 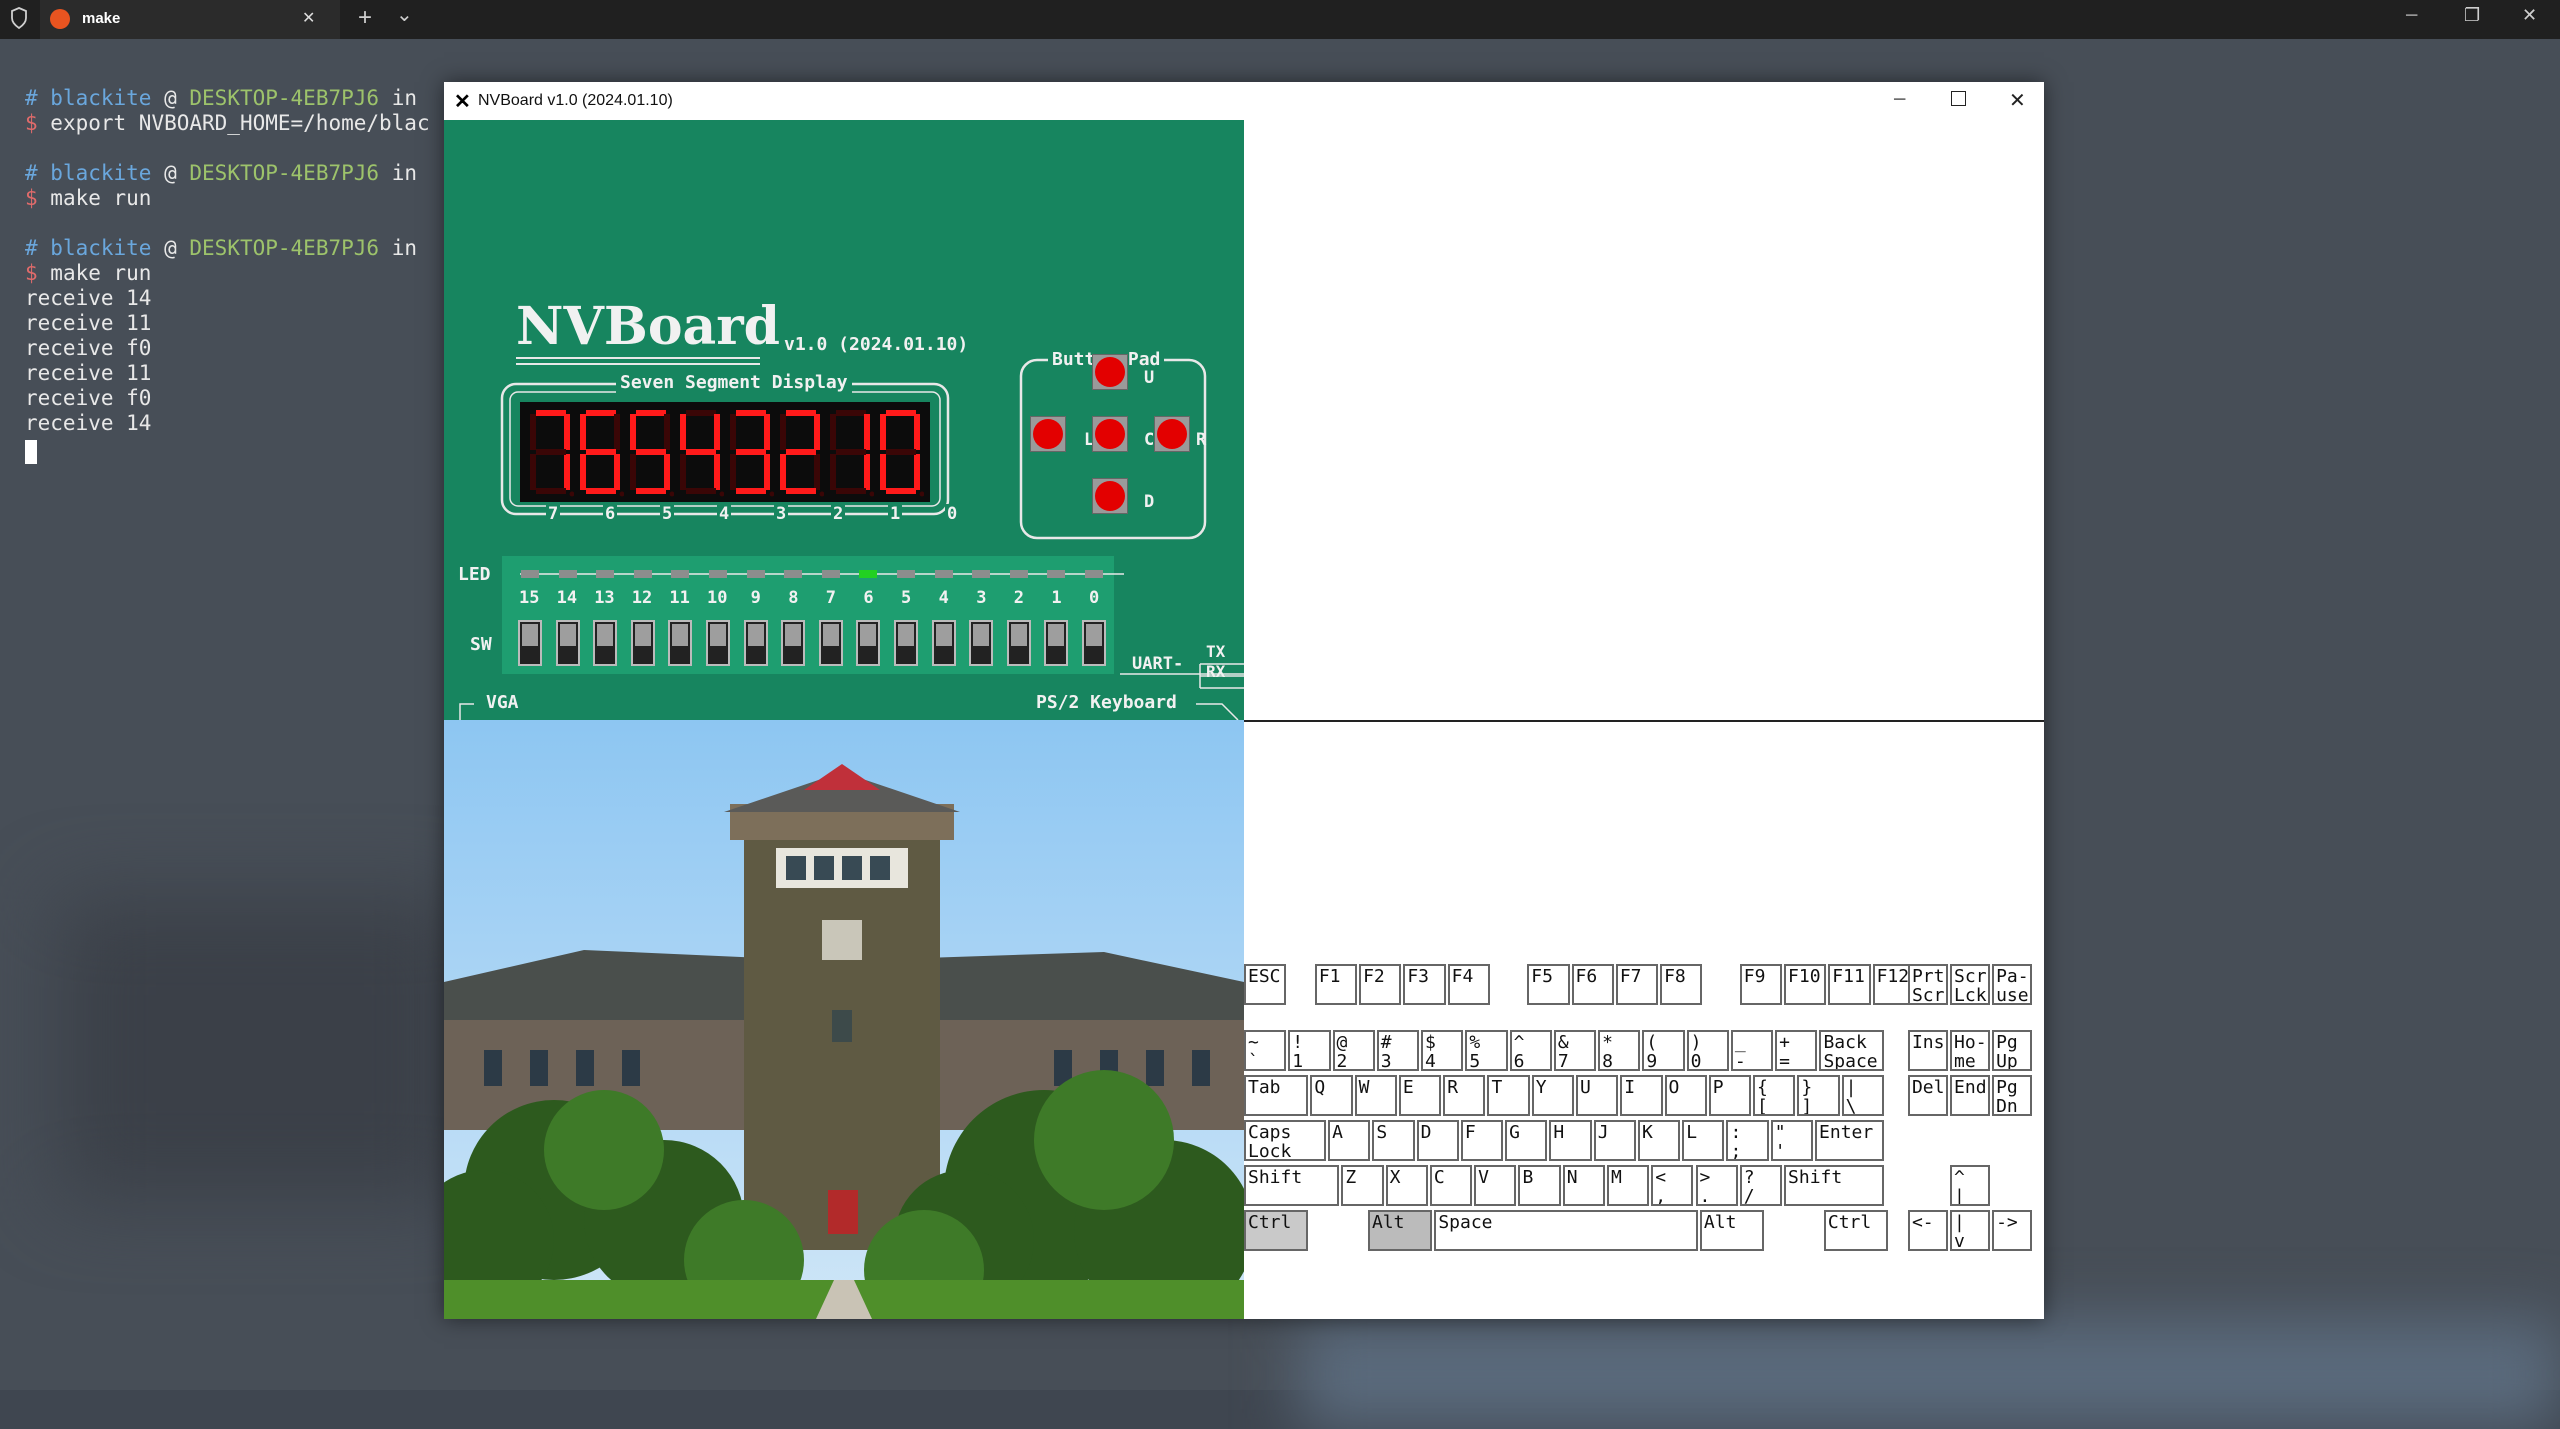 What do you see at coordinates (1849, 984) in the screenshot?
I see `key: F11` at bounding box center [1849, 984].